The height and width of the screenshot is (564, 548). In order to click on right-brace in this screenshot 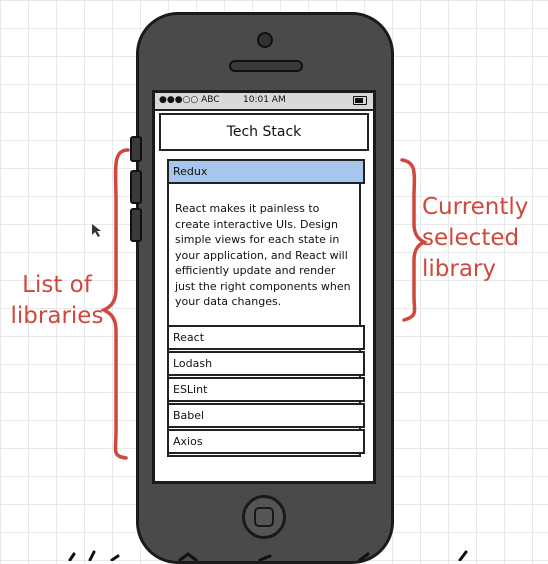, I will do `click(414, 240)`.